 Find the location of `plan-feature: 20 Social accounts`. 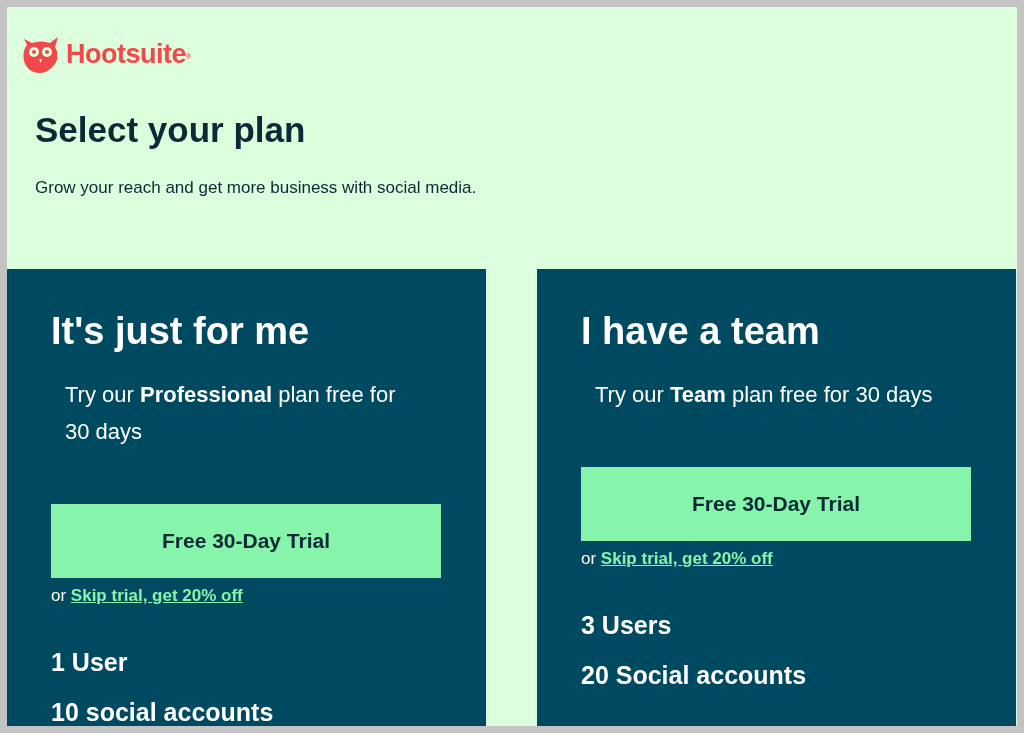

plan-feature: 20 Social accounts is located at coordinates (694, 674).